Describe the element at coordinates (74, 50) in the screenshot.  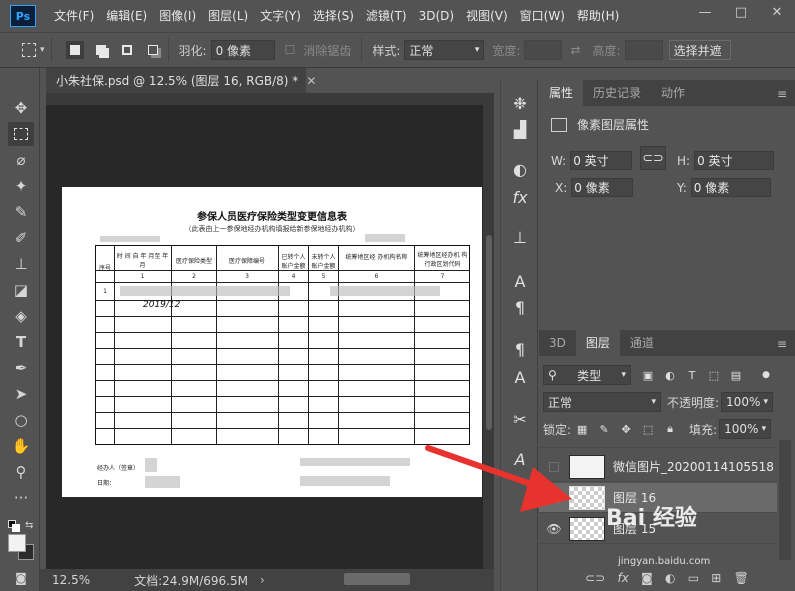
I see `new-selection-button` at that location.